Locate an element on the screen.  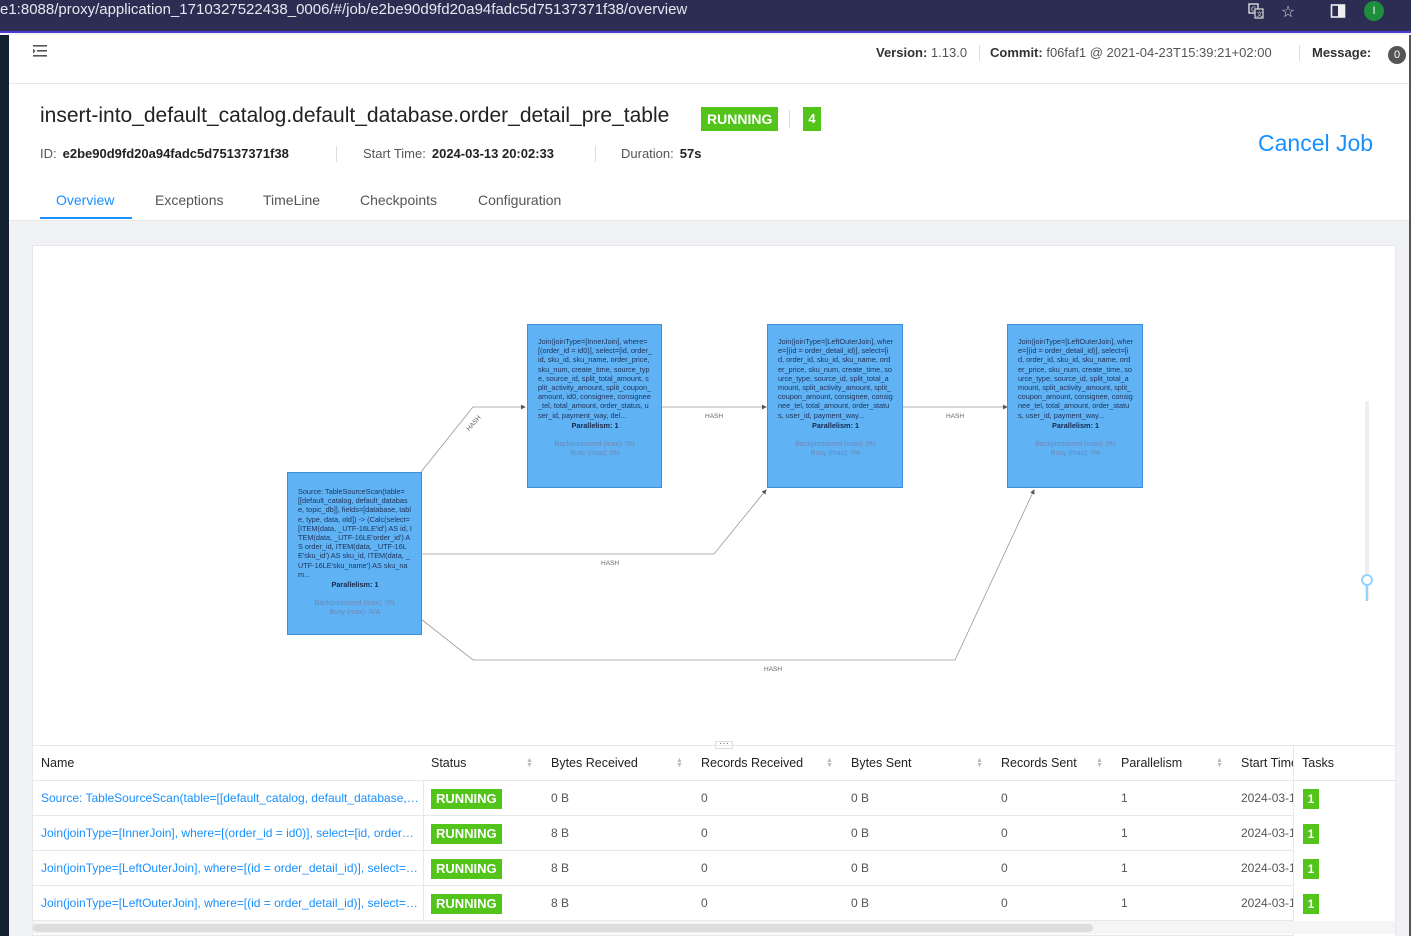
tasks-column: Tasks 1 1 1 1 is located at coordinates (1344, 841).